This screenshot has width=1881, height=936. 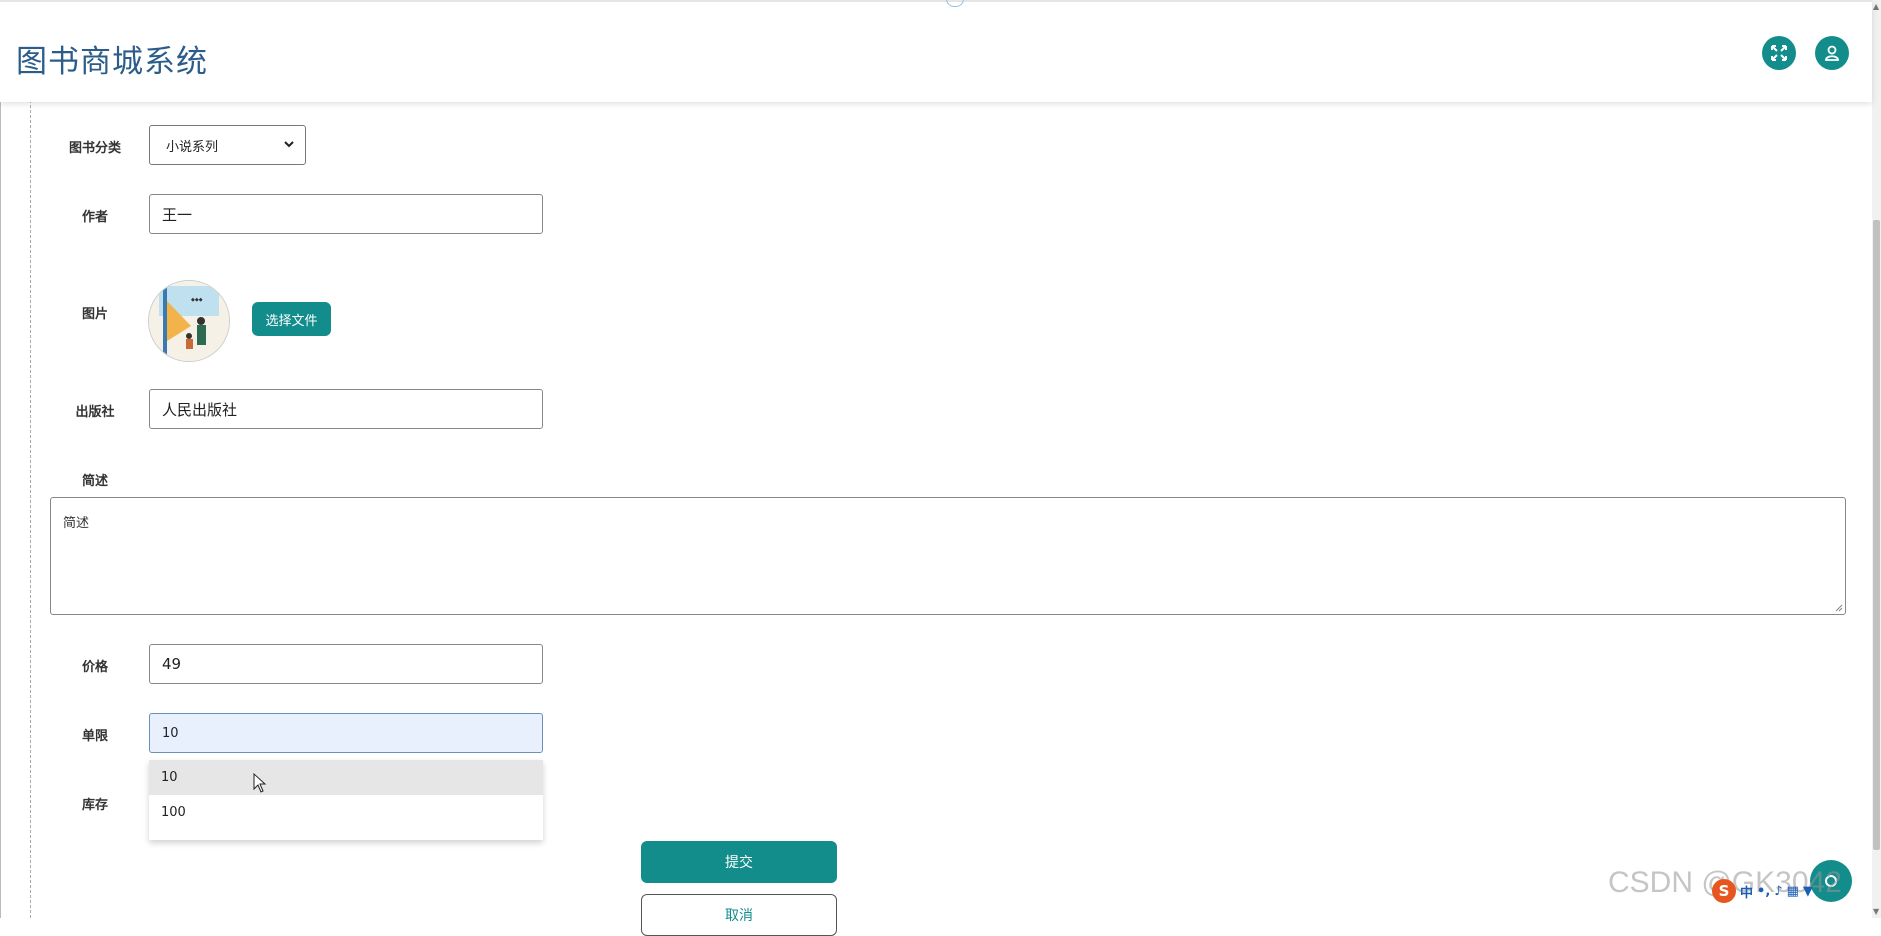 What do you see at coordinates (346, 812) in the screenshot?
I see `autocomplete-option: 100` at bounding box center [346, 812].